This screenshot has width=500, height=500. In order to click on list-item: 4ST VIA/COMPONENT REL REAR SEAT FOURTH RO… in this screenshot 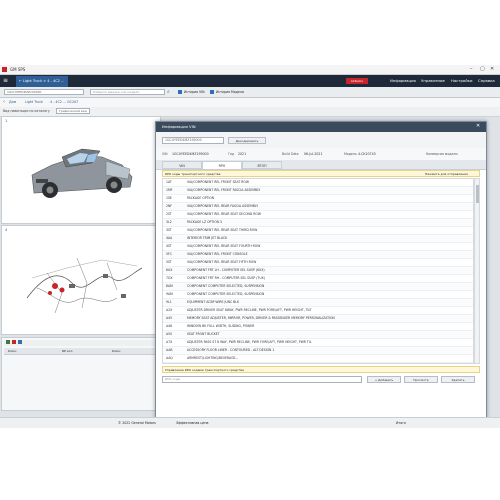, I will do `click(318, 247)`.